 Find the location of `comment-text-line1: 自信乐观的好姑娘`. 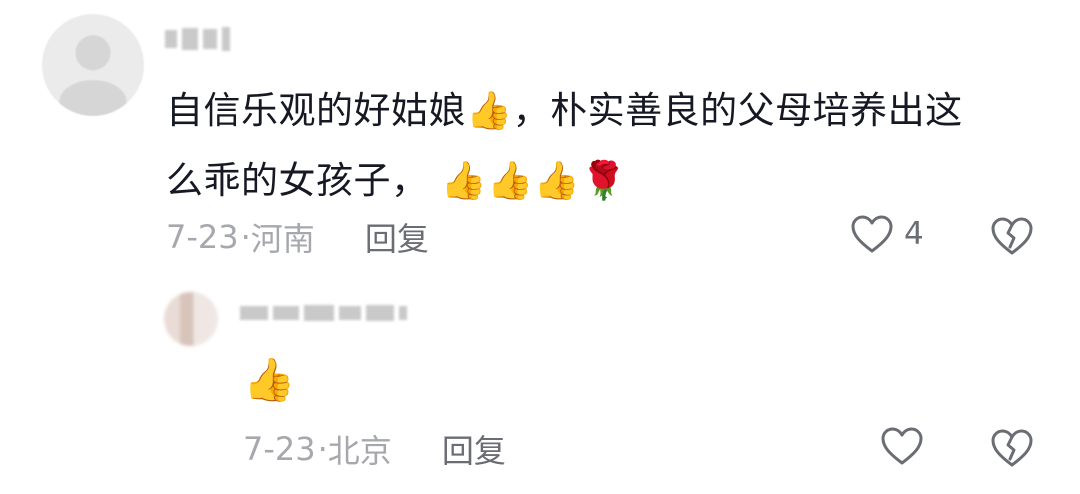

comment-text-line1: 自信乐观的好姑娘 is located at coordinates (316, 110).